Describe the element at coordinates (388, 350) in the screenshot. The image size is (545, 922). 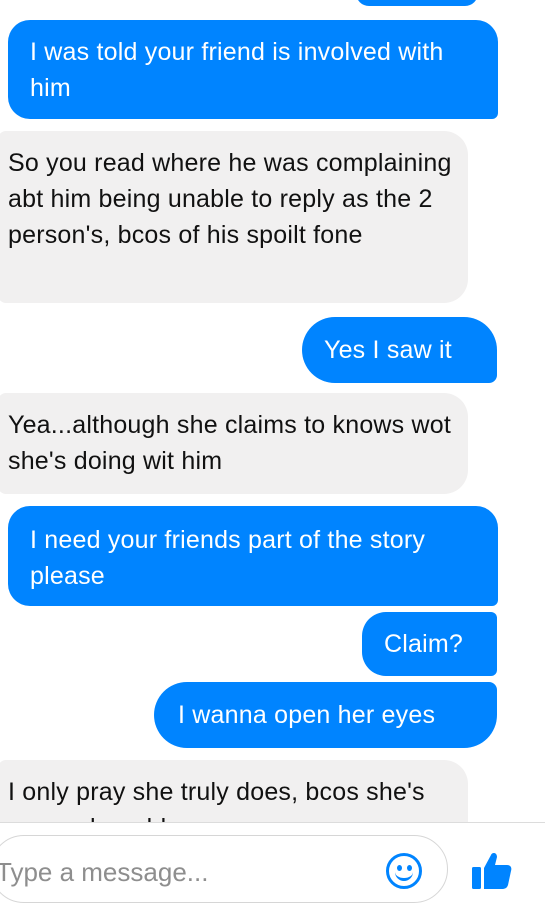
I see `message-text: Yes I saw it` at that location.